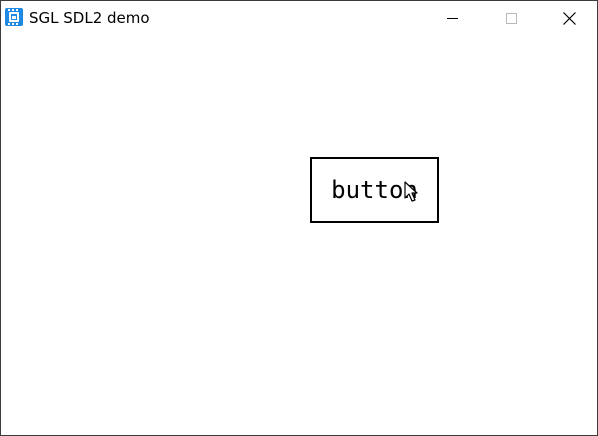 The width and height of the screenshot is (598, 436). I want to click on chip-icon, so click(14, 17).